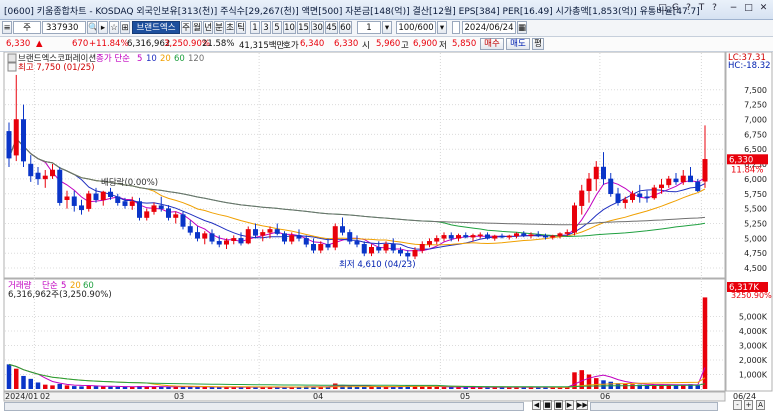  What do you see at coordinates (763, 8) in the screenshot?
I see `window-close-icon: ✕` at bounding box center [763, 8].